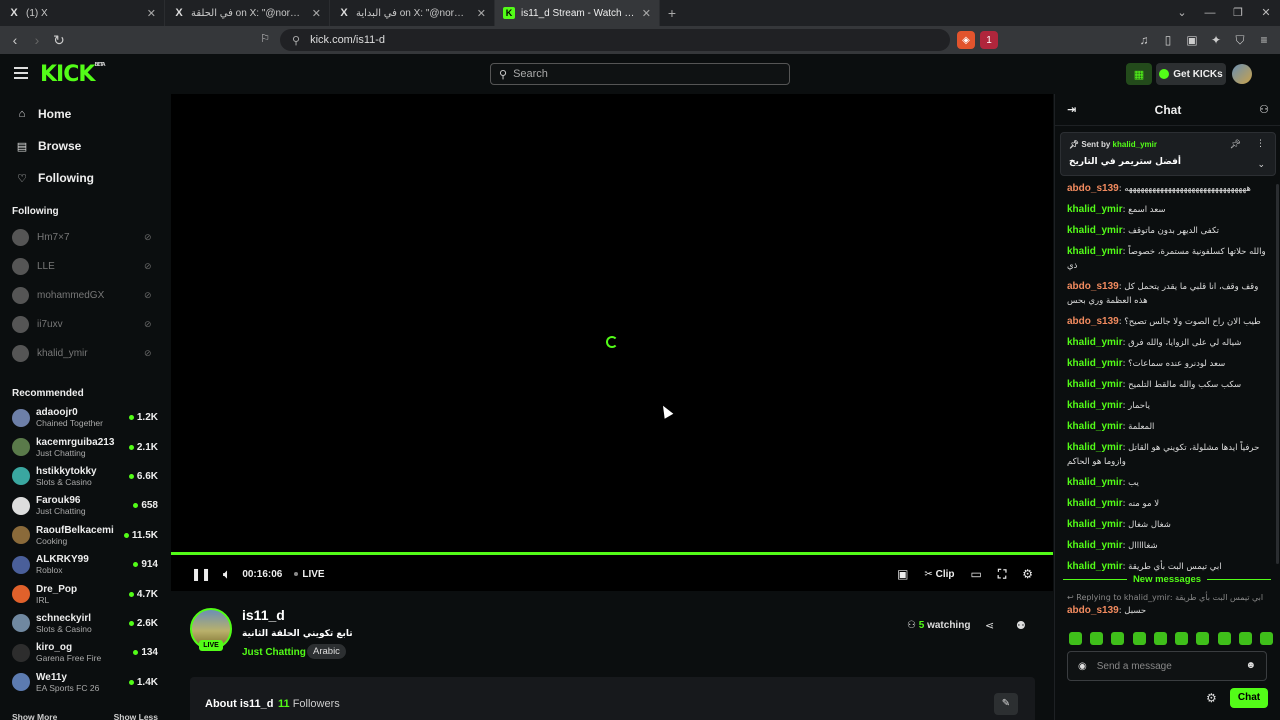  I want to click on chat-message-input, so click(1166, 666).